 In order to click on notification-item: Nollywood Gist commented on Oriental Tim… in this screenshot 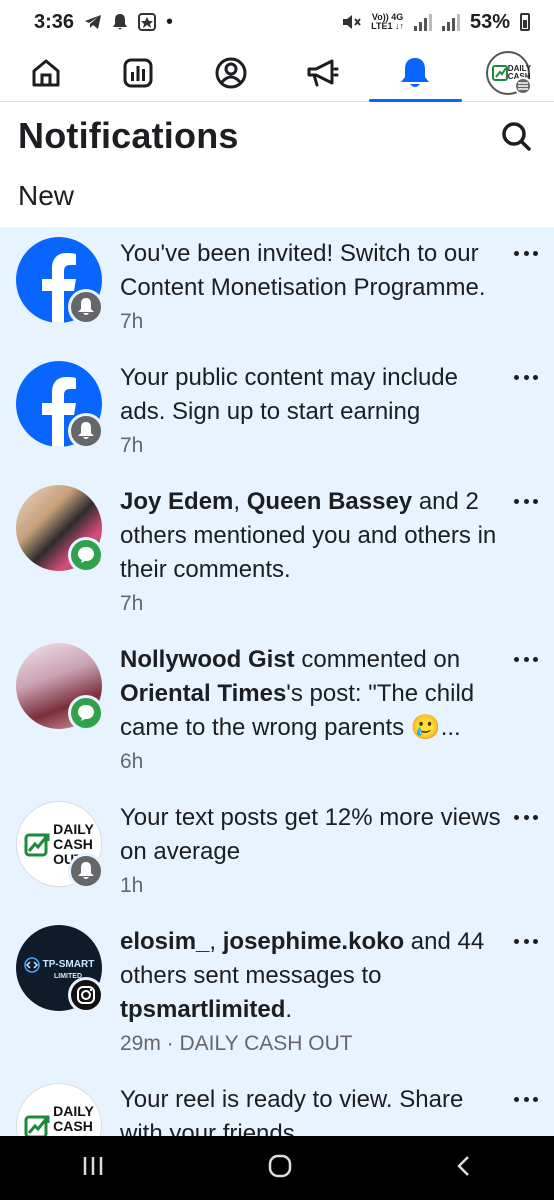, I will do `click(277, 712)`.